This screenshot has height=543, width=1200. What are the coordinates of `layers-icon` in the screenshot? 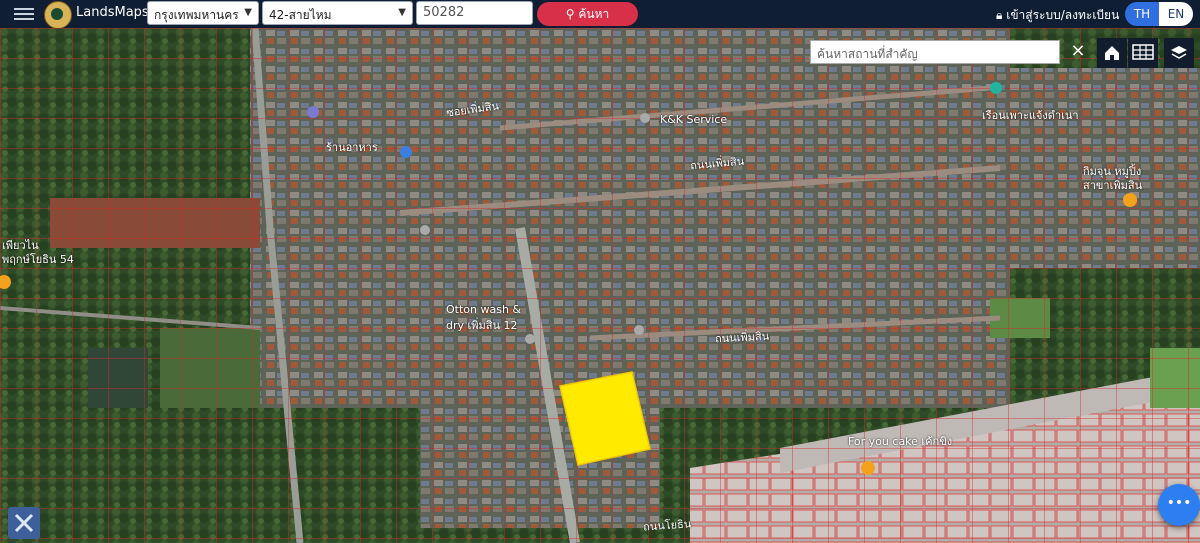 It's located at (1179, 52).